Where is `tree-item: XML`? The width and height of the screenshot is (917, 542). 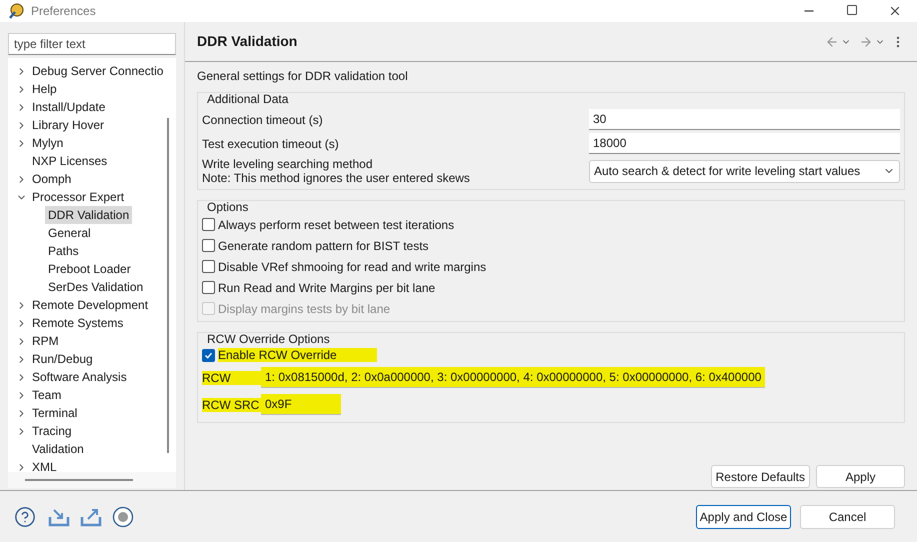
tree-item: XML is located at coordinates (44, 465).